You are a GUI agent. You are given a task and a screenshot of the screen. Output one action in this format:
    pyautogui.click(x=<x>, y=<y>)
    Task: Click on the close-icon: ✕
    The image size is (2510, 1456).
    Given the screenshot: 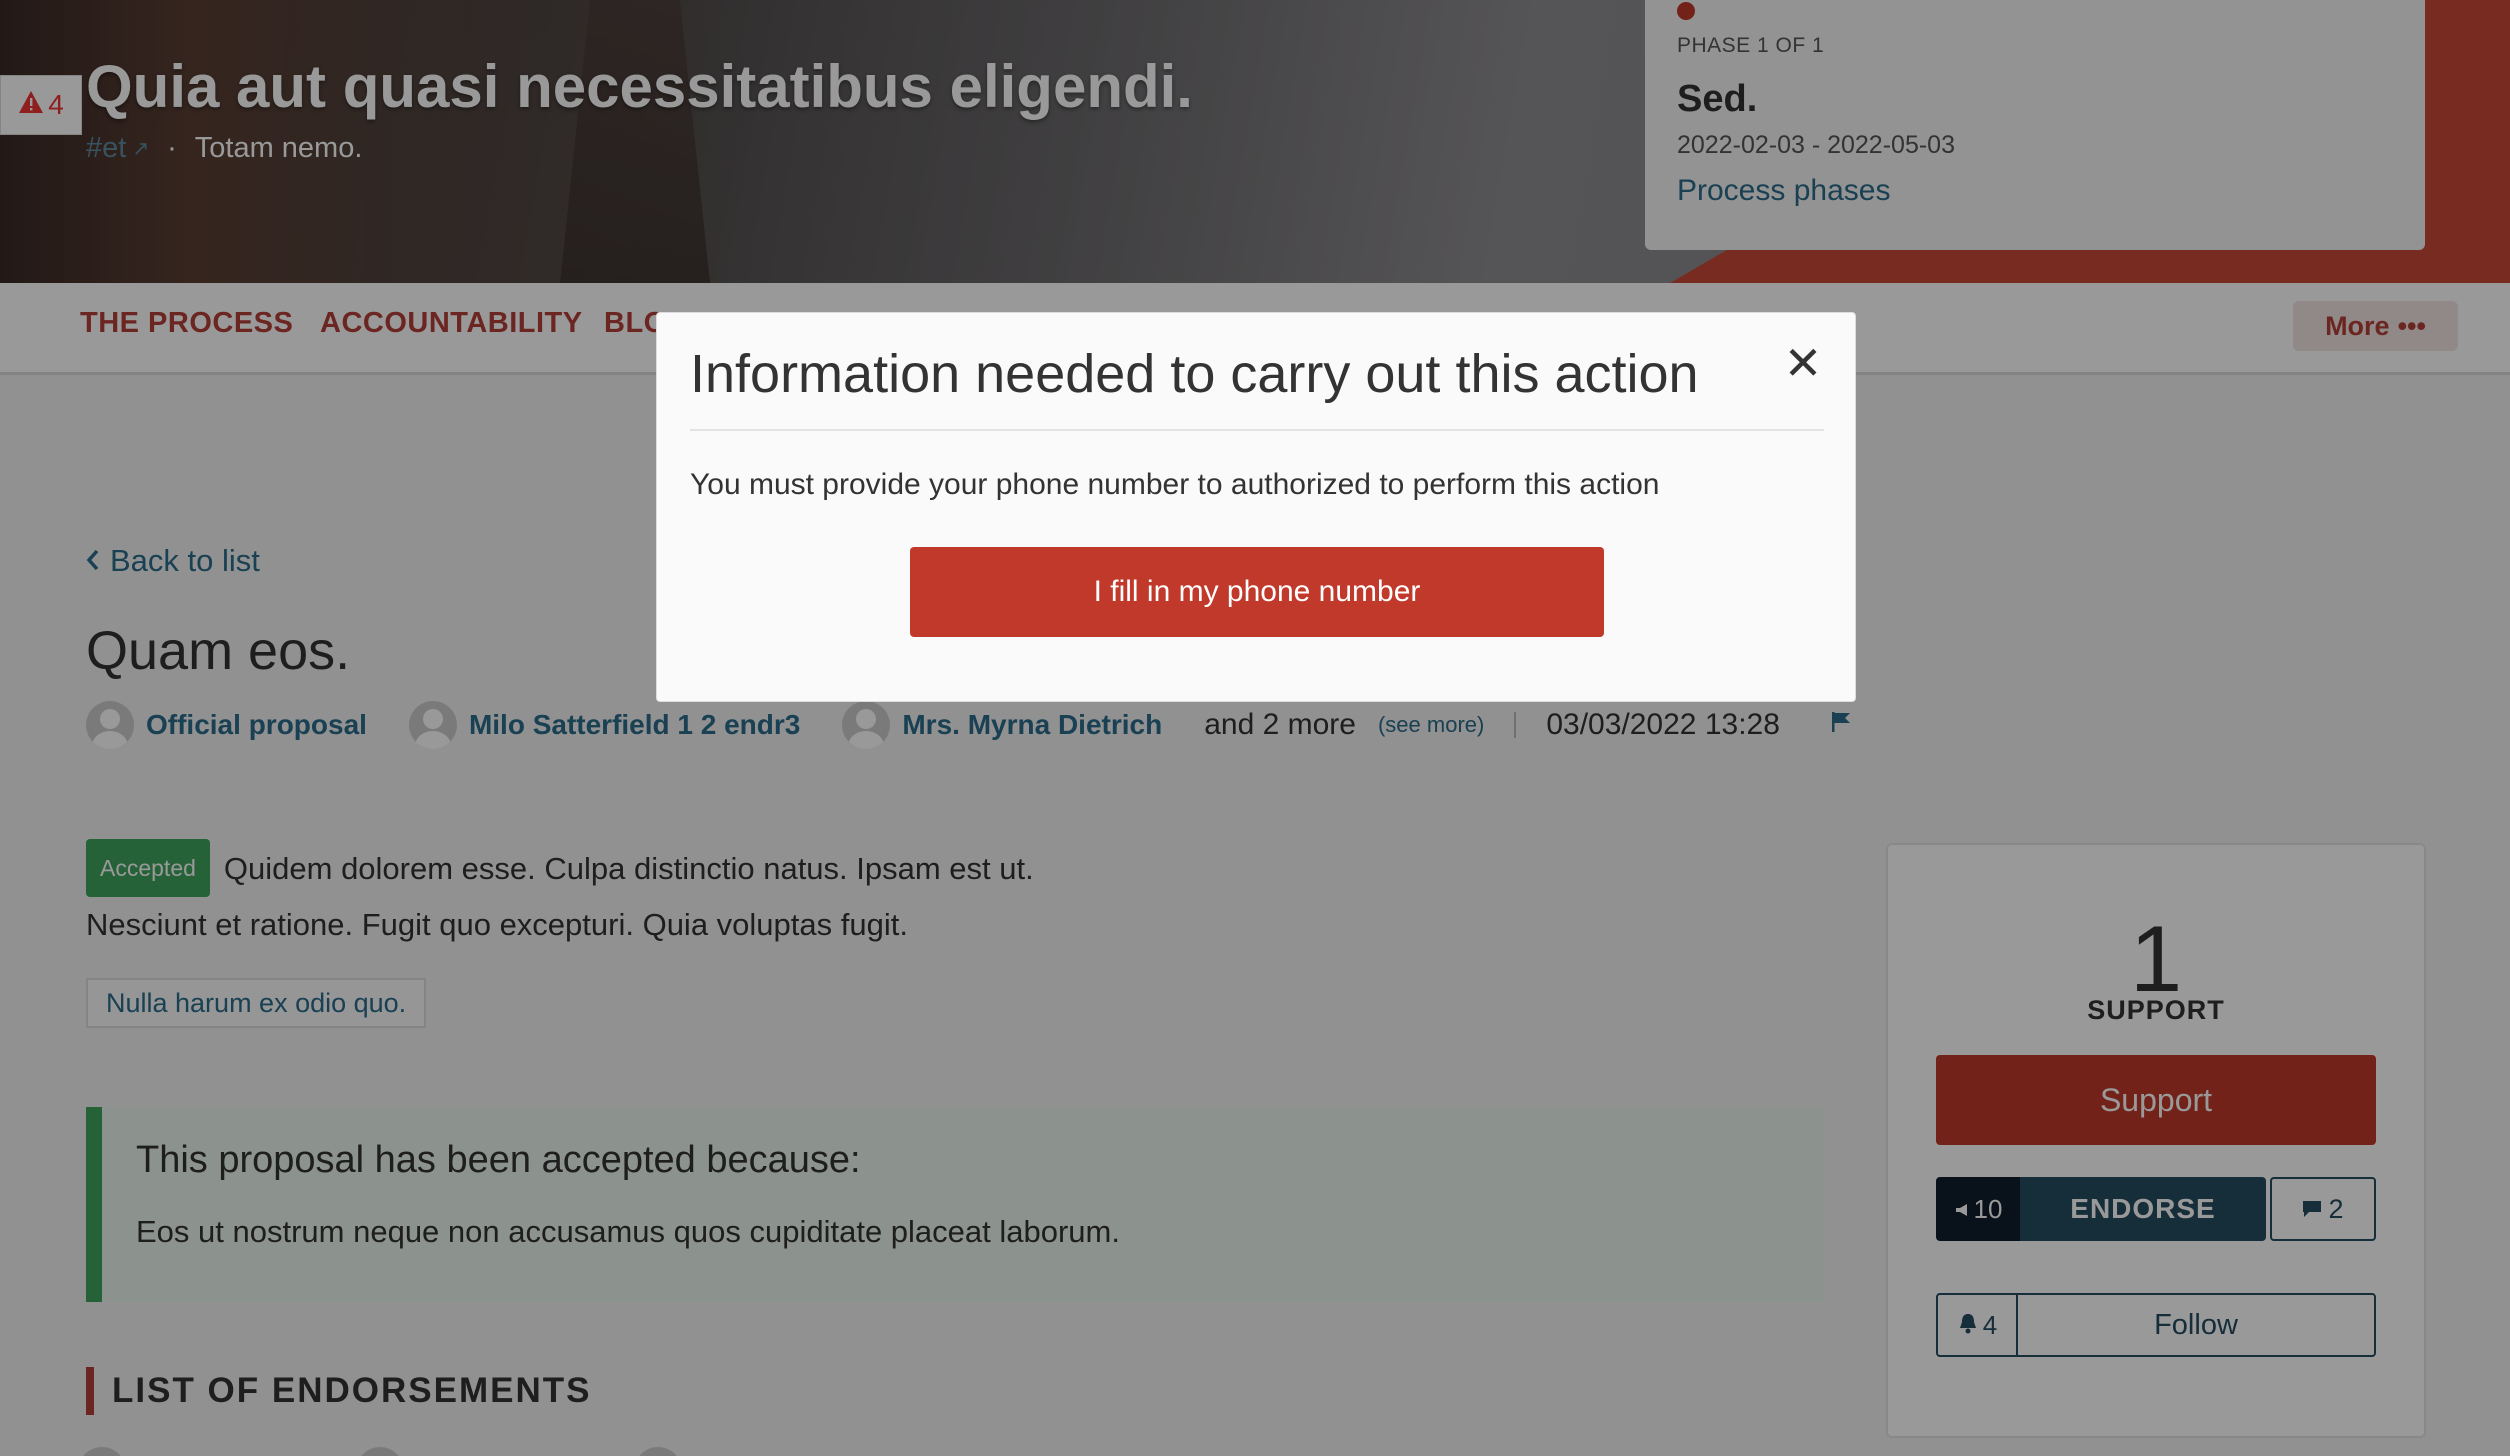 What is the action you would take?
    pyautogui.click(x=1803, y=363)
    